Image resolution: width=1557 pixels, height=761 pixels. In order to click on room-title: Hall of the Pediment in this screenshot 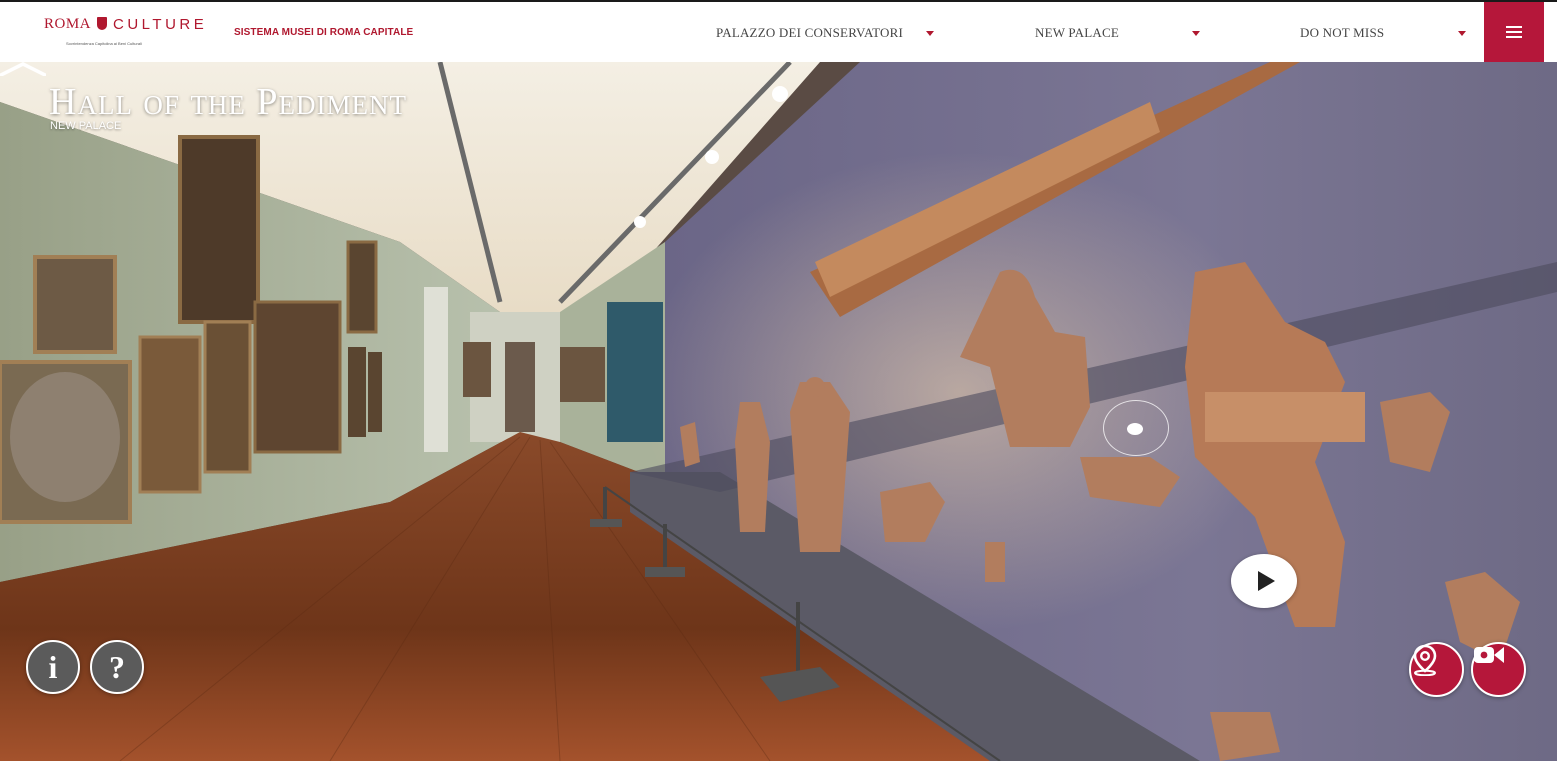, I will do `click(228, 102)`.